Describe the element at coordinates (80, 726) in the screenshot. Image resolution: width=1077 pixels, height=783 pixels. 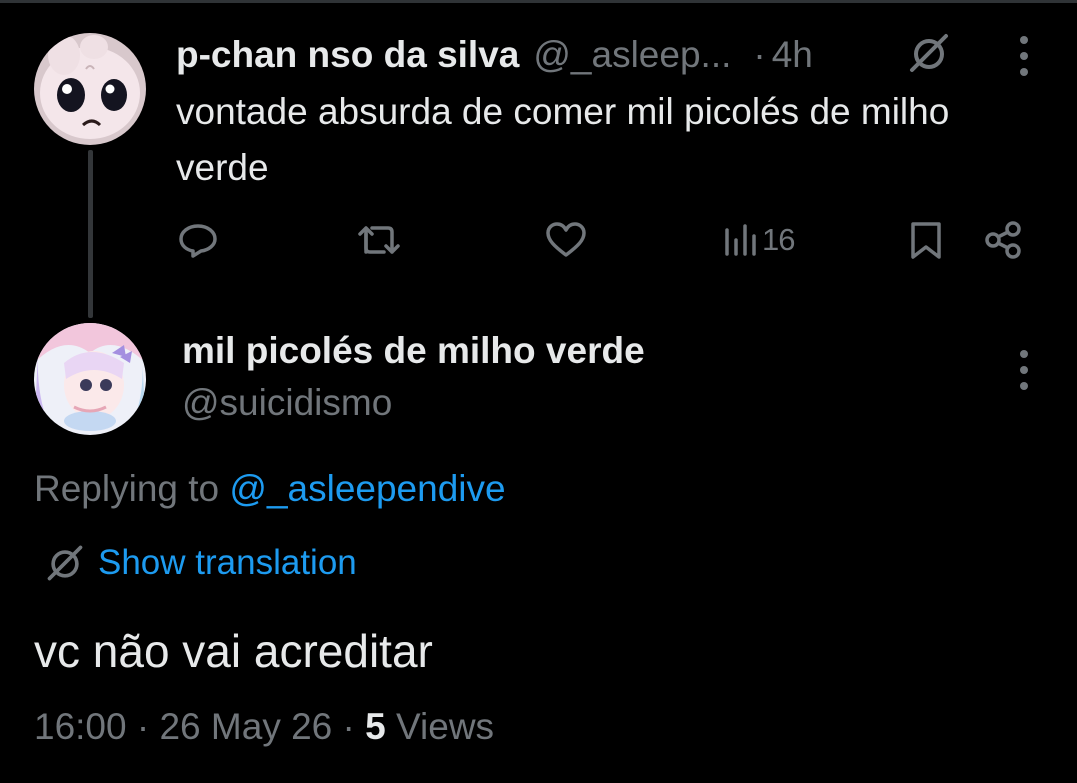
I see `tweet-time: 16:00` at that location.